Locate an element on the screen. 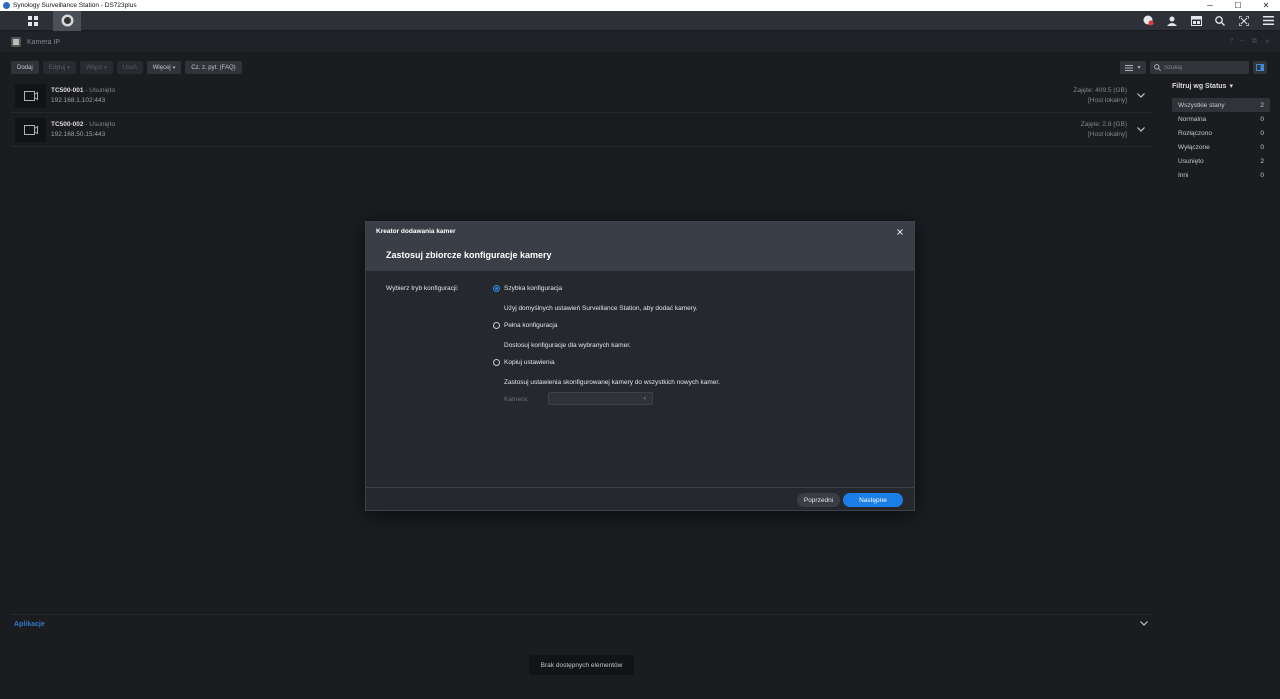 Image resolution: width=1280 pixels, height=699 pixels. config-mode-label: Wybierz tryb konfiguracji: is located at coordinates (422, 288).